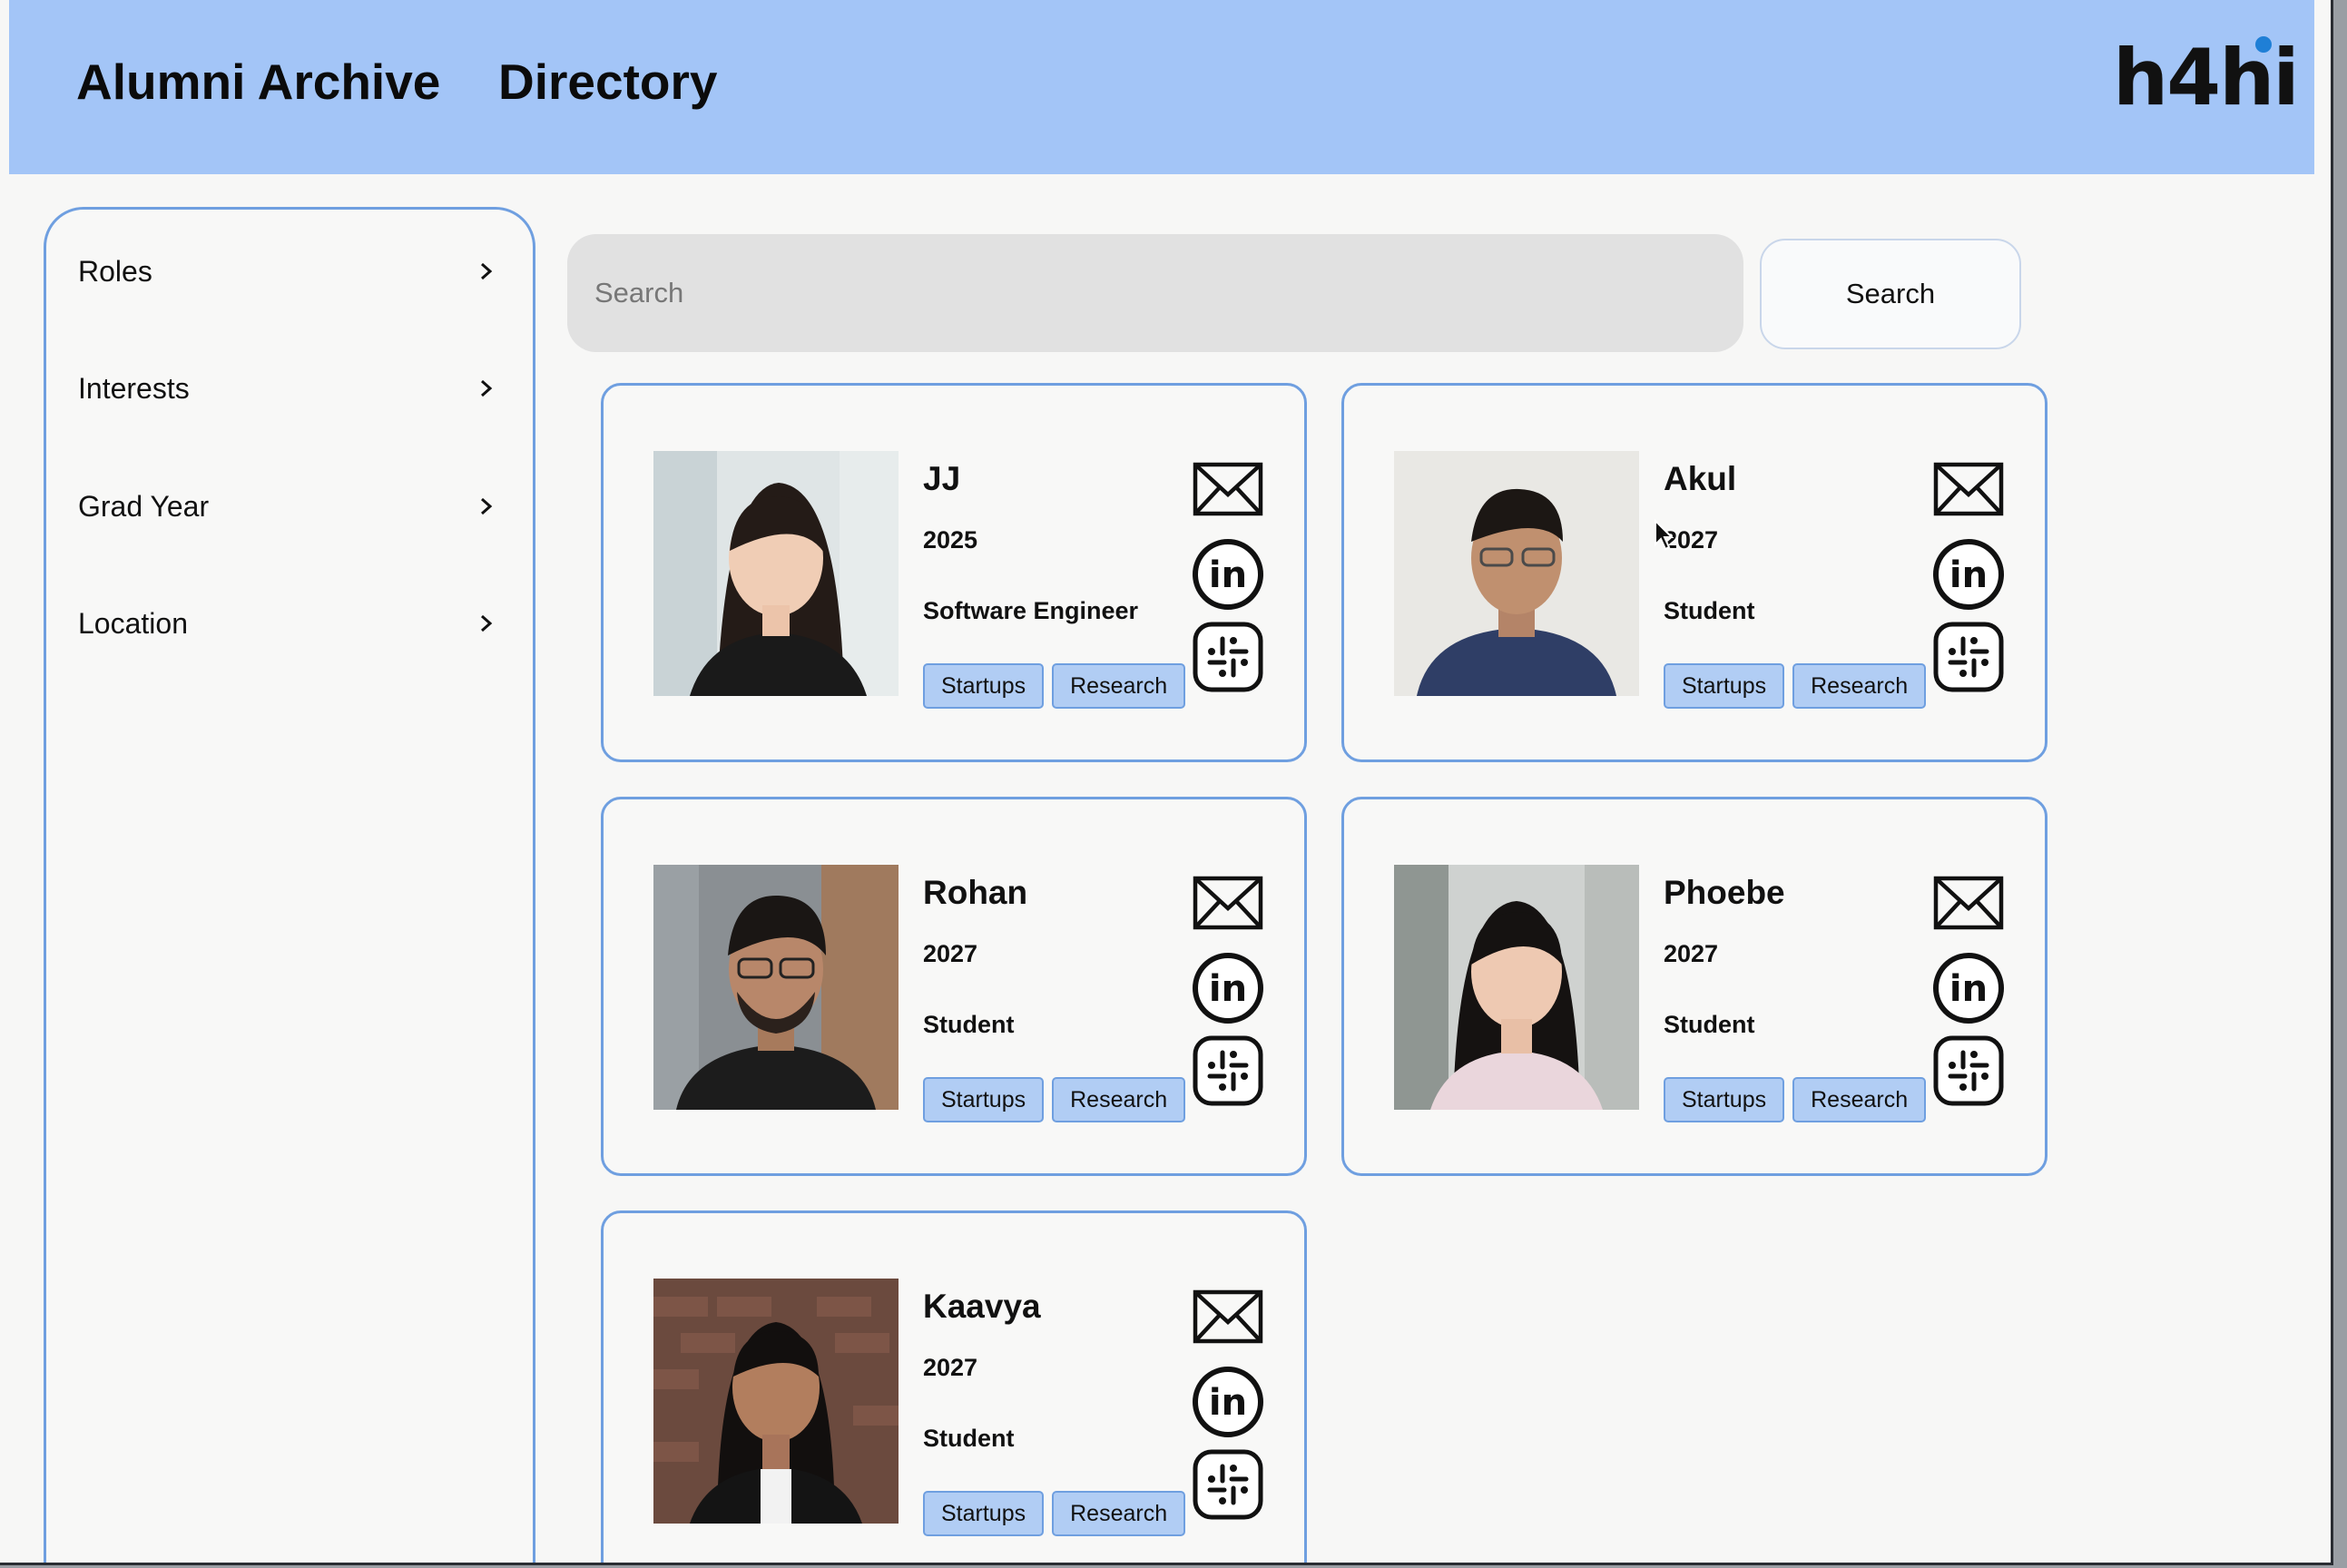 The image size is (2347, 1568). What do you see at coordinates (954, 986) in the screenshot?
I see `profile-card: Rohan 2027 Student Startups Research in` at bounding box center [954, 986].